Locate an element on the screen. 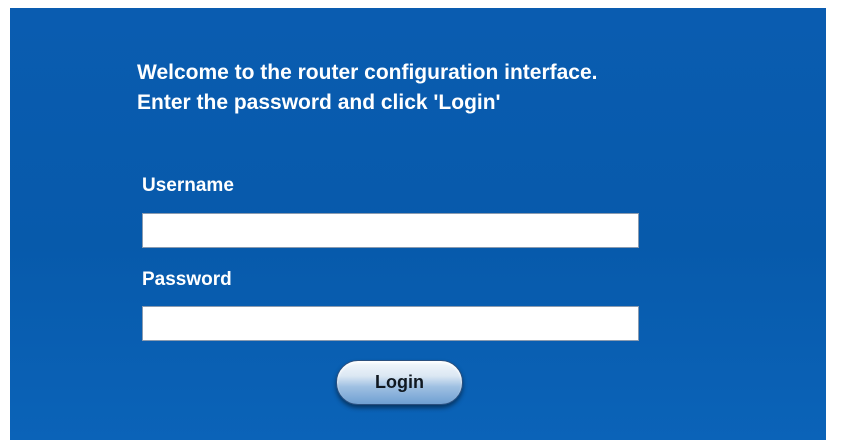  username-input is located at coordinates (390, 230).